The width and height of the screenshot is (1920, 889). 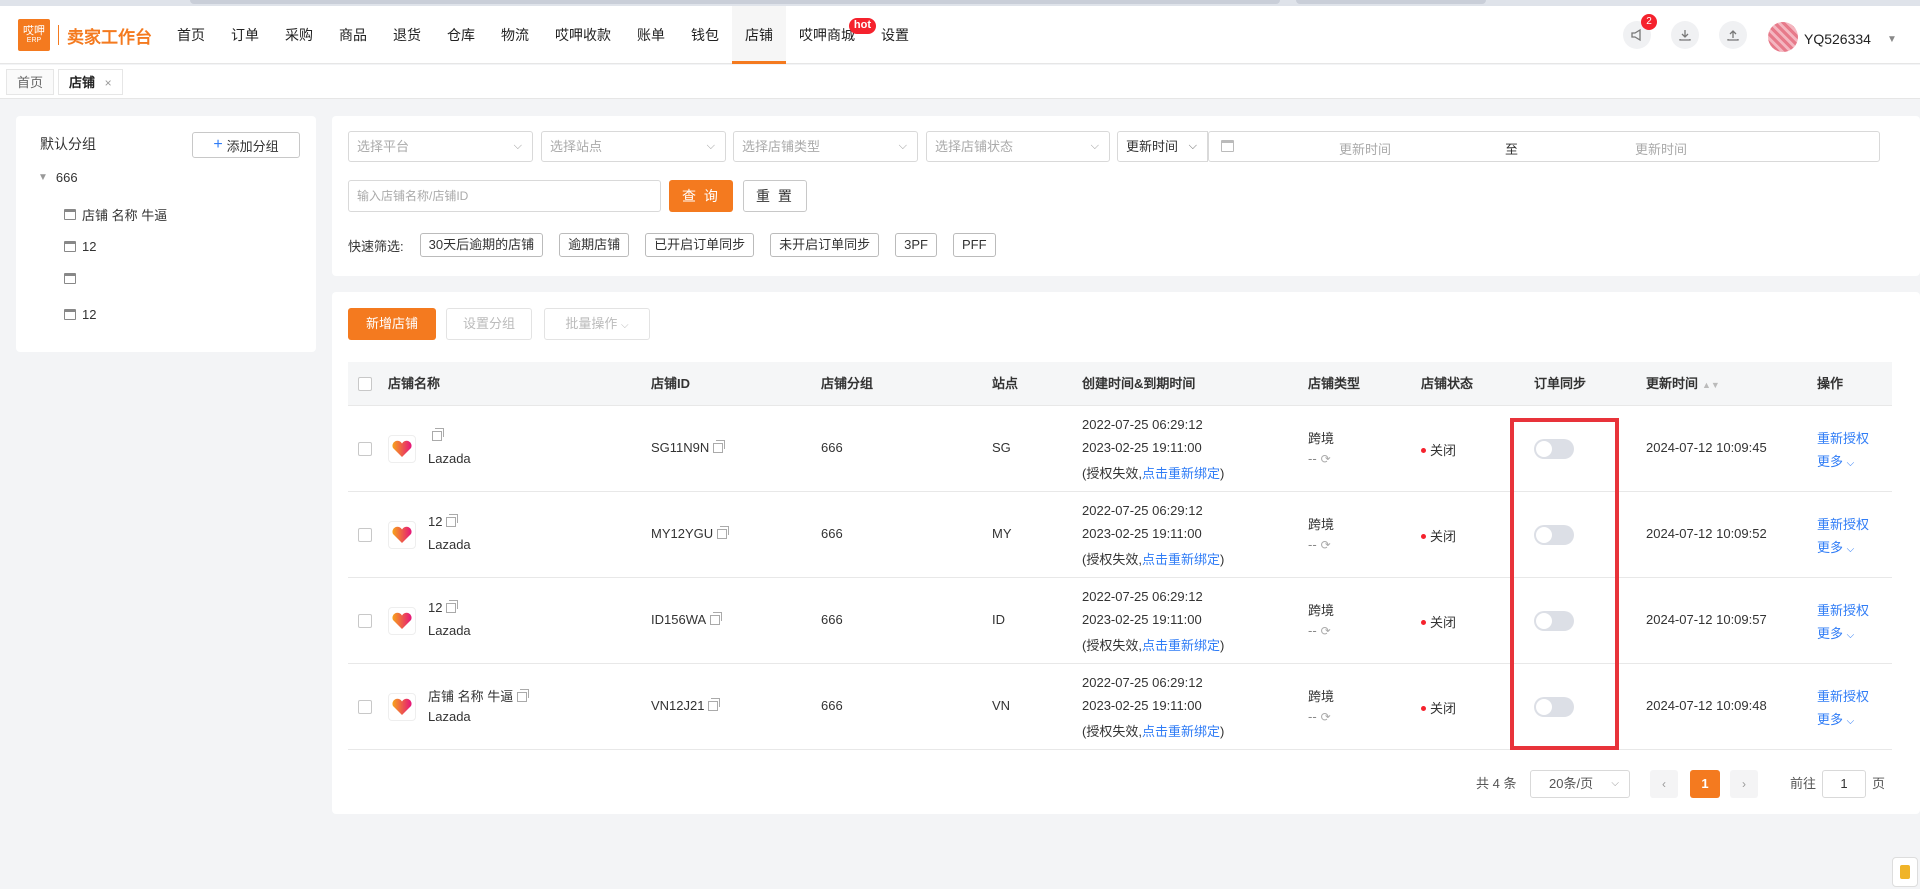 What do you see at coordinates (402, 449) in the screenshot?
I see `lazada-logo-icon` at bounding box center [402, 449].